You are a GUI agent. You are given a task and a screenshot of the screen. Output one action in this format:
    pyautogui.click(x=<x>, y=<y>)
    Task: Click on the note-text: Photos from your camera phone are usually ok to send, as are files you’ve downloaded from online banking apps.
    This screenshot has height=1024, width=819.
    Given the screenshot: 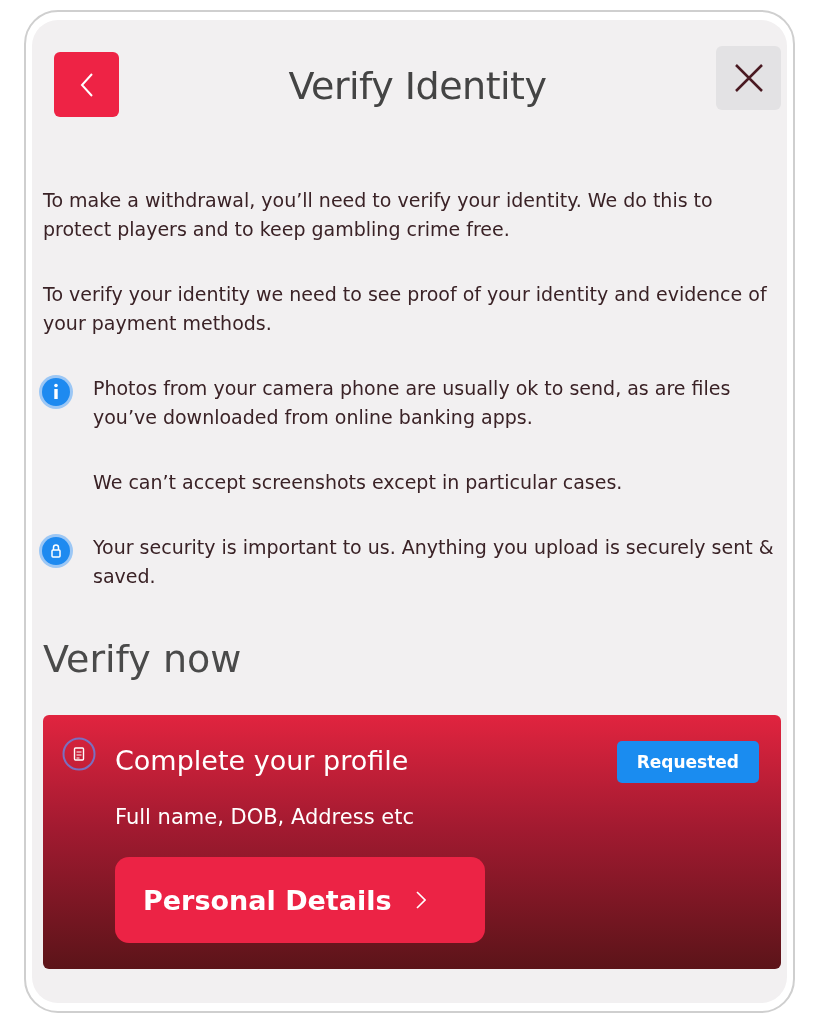 What is the action you would take?
    pyautogui.click(x=412, y=403)
    